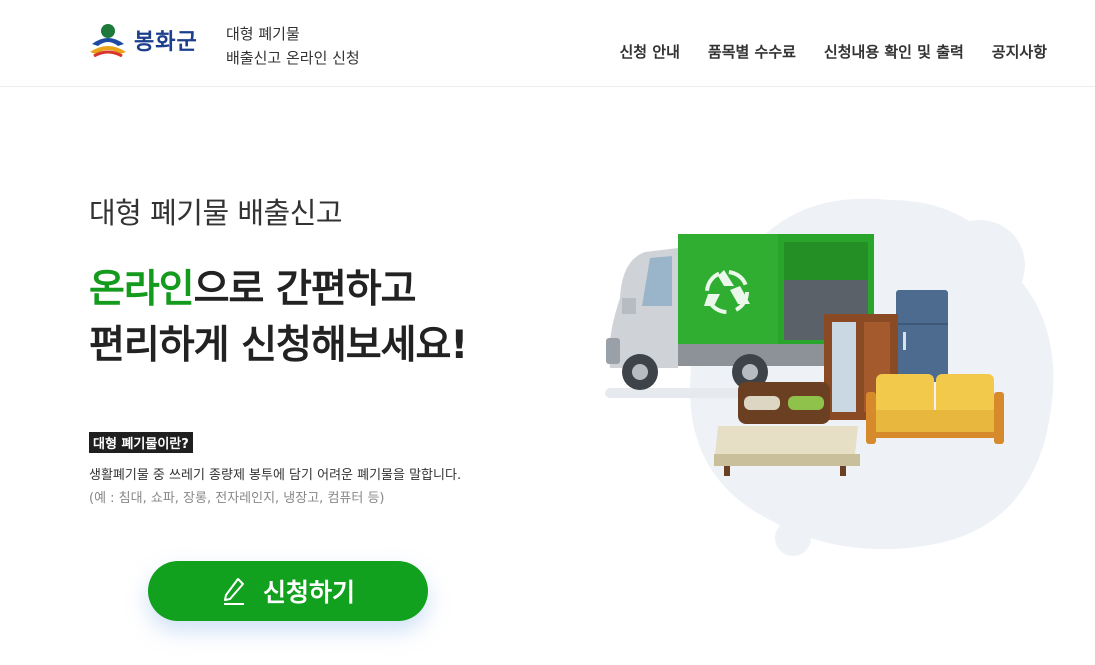 This screenshot has width=1095, height=665. What do you see at coordinates (293, 58) in the screenshot?
I see `site-title-line2: 배출신고 온라인 신청` at bounding box center [293, 58].